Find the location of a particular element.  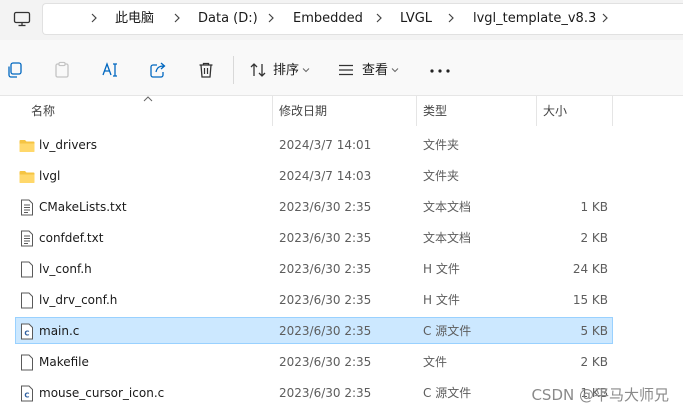

file-row: CMakeLists.txt 2023/6/30 2:35 文本文档 1 KB is located at coordinates (314, 206).